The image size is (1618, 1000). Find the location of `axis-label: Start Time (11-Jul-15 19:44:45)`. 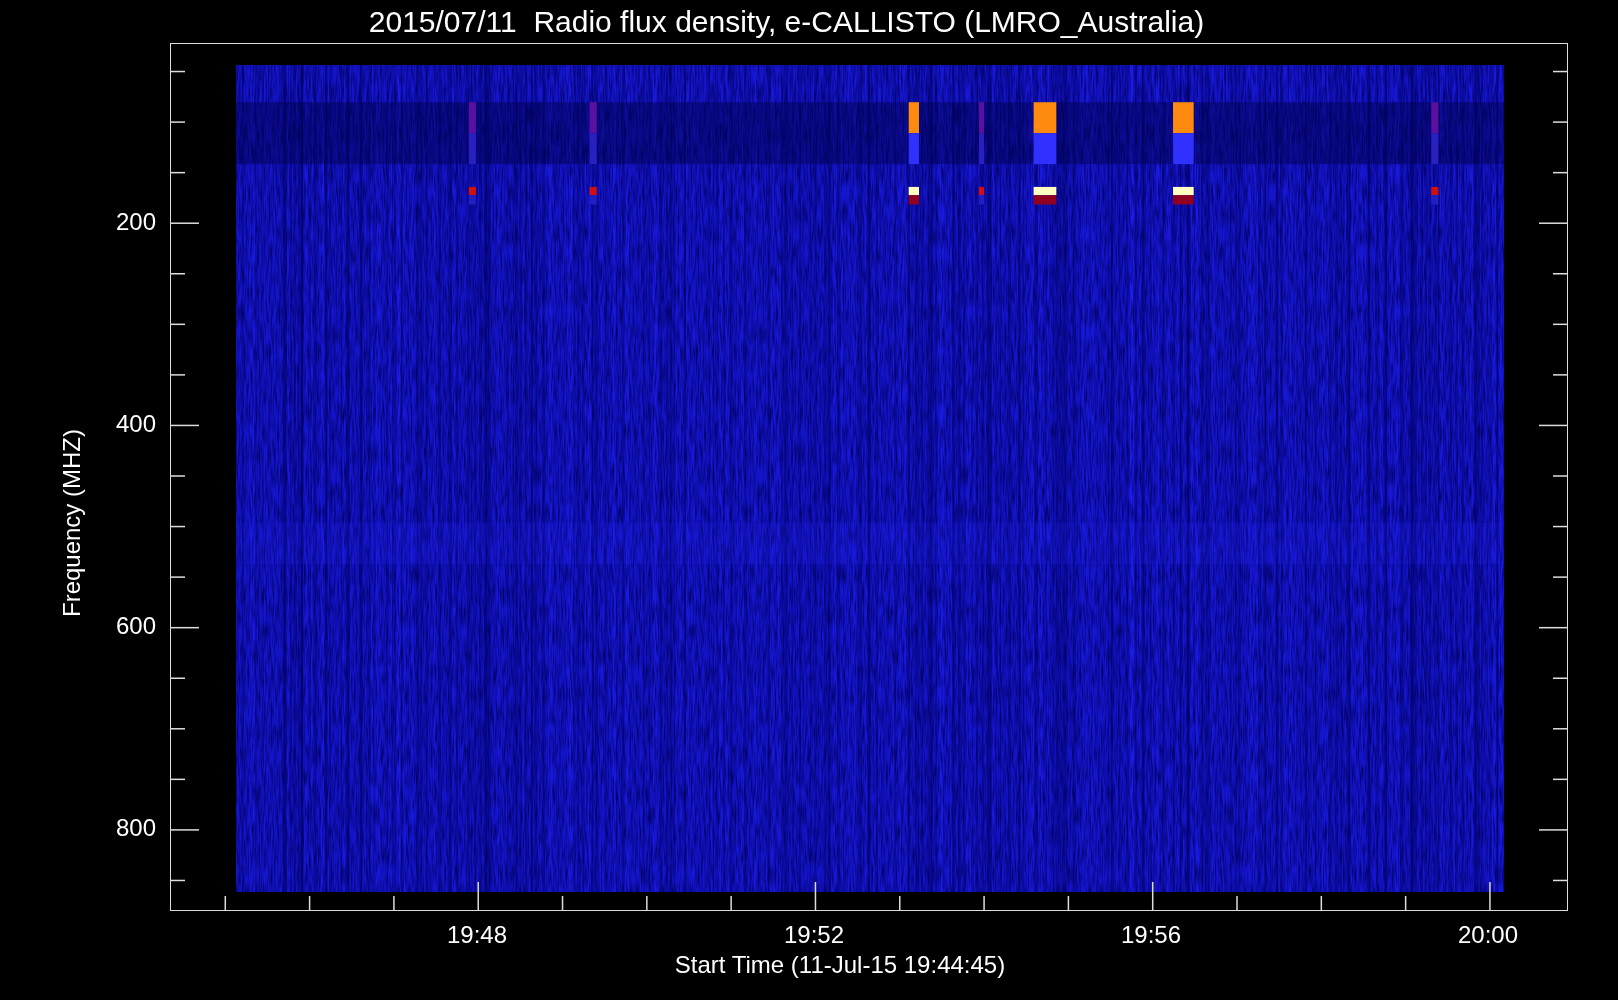

axis-label: Start Time (11-Jul-15 19:44:45) is located at coordinates (840, 965).